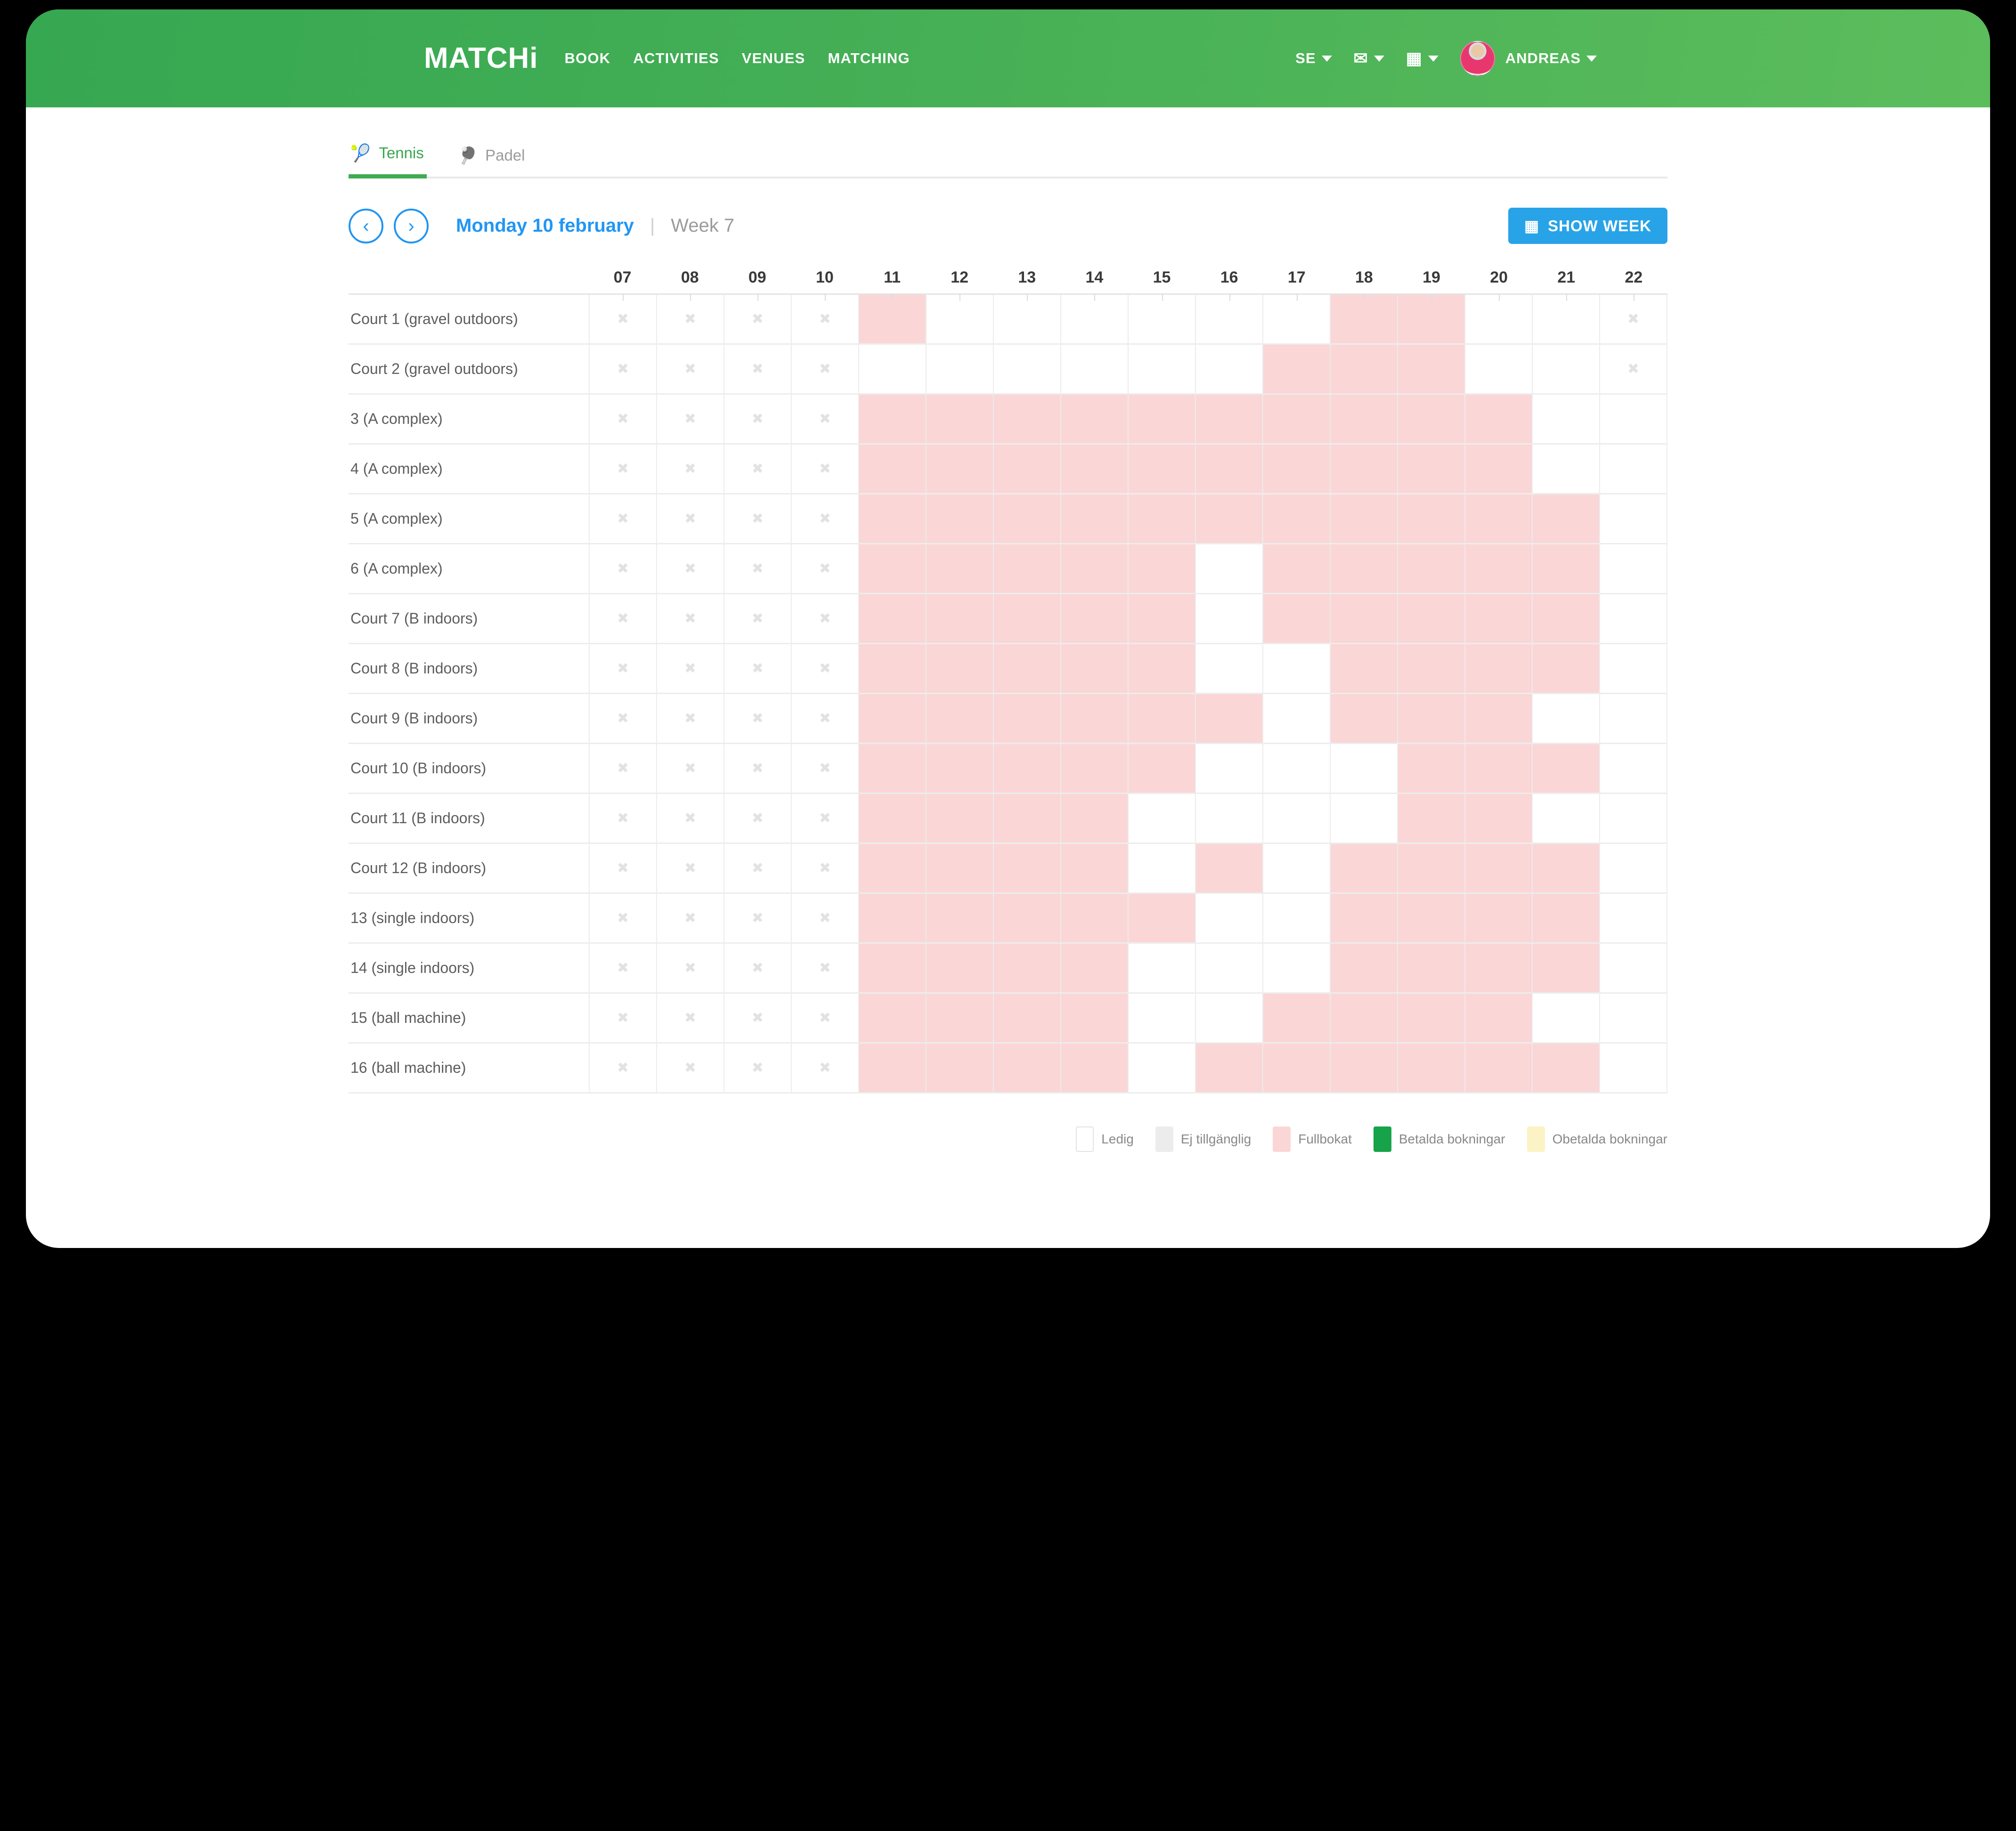 The width and height of the screenshot is (2016, 1831). Describe the element at coordinates (773, 58) in the screenshot. I see `nav-item-venues: VENUES` at that location.